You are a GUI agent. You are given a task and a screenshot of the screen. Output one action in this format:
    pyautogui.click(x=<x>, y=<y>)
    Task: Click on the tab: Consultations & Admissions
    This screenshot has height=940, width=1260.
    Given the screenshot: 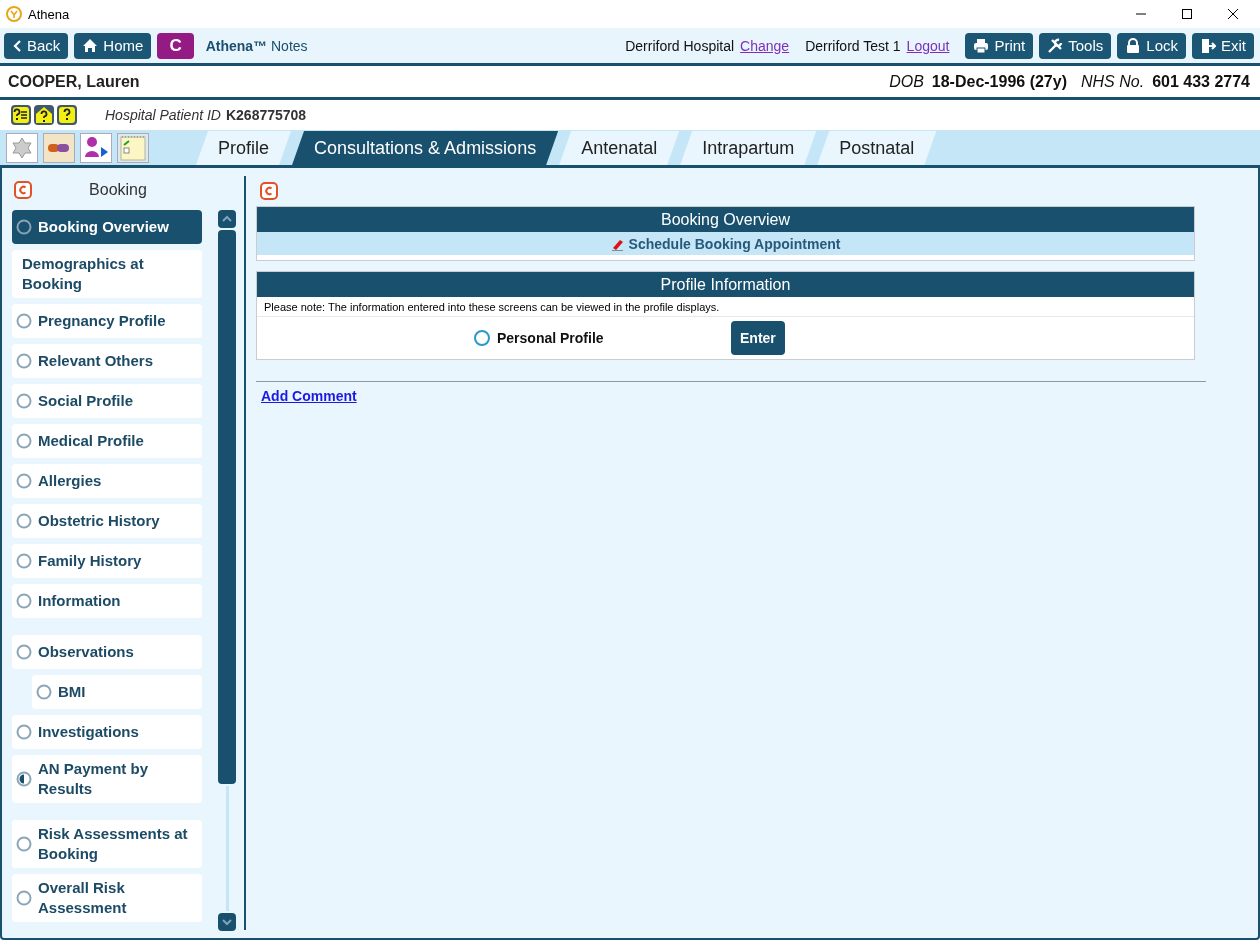 What is the action you would take?
    pyautogui.click(x=425, y=148)
    